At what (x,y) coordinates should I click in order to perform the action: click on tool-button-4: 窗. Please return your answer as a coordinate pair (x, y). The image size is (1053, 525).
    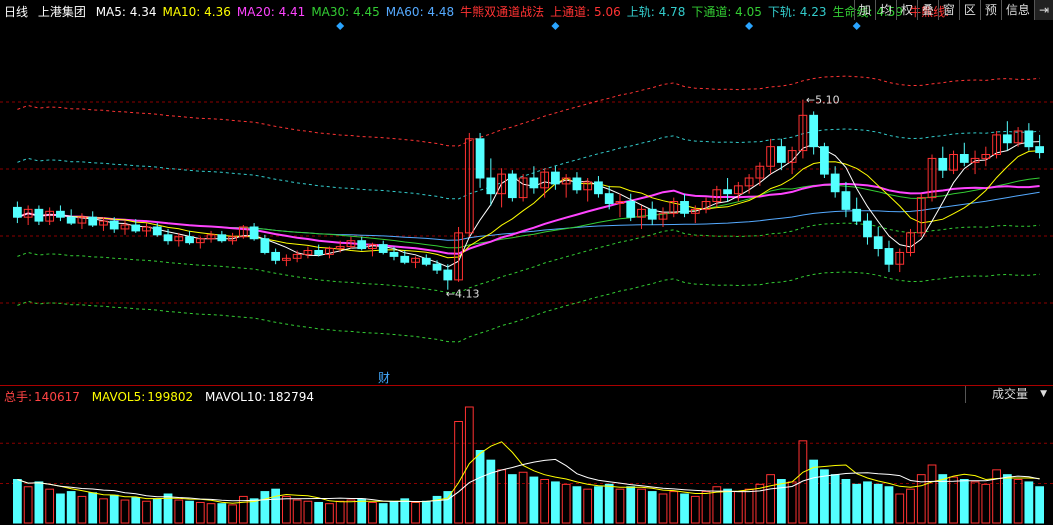
    Looking at the image, I should click on (948, 10).